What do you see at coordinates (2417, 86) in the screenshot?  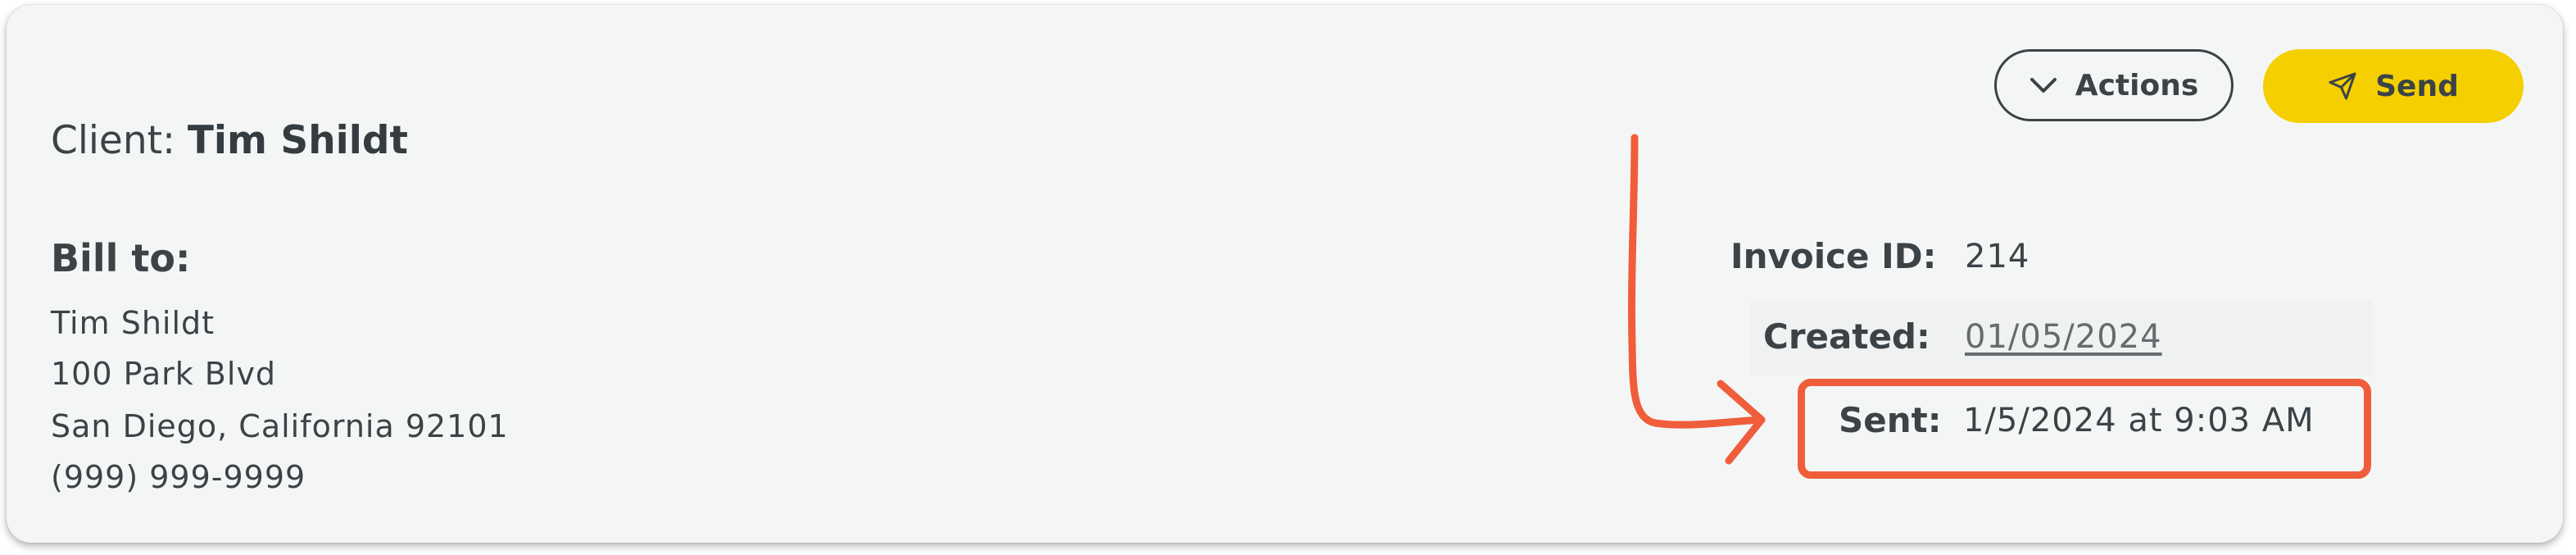 I see `send-label: Send` at bounding box center [2417, 86].